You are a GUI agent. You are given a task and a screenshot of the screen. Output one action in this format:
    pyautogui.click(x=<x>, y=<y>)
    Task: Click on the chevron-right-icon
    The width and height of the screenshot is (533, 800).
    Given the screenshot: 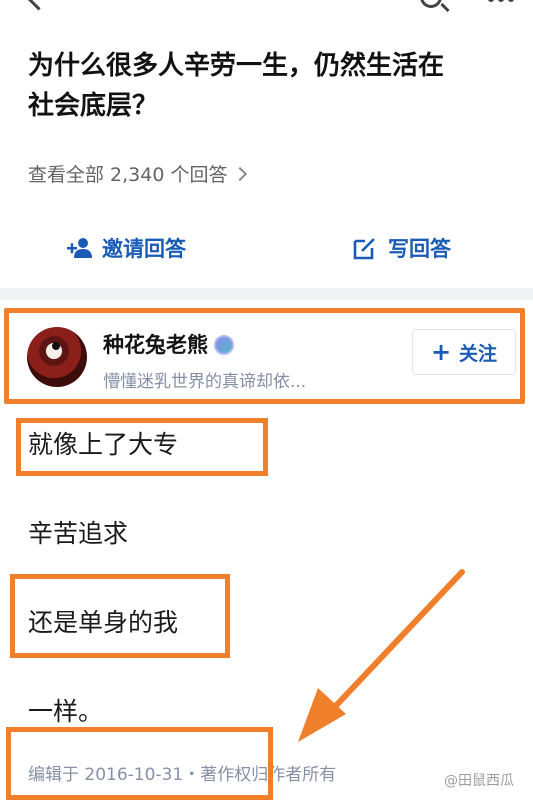 What is the action you would take?
    pyautogui.click(x=240, y=174)
    